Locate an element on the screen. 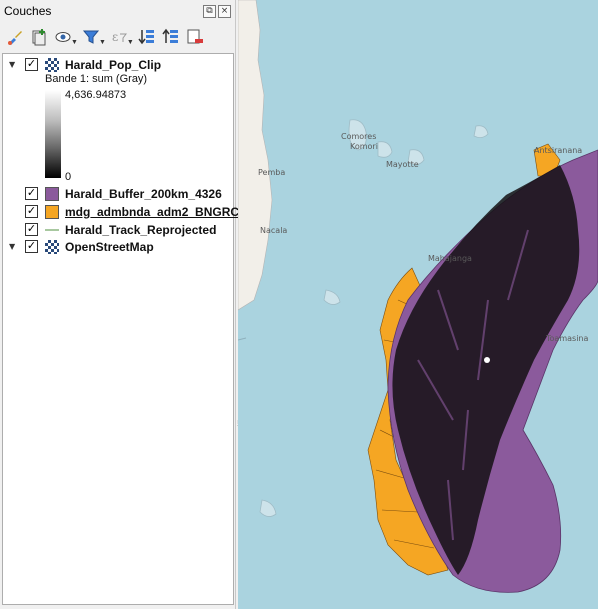 Image resolution: width=598 pixels, height=609 pixels. map-label-mayotte: Mayotte is located at coordinates (402, 164).